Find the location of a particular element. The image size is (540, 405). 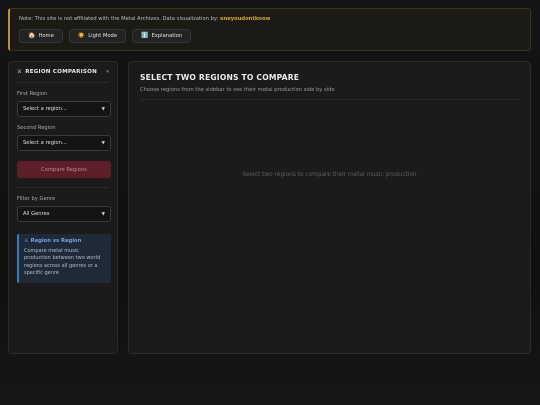

genre-filter-value: All Genres is located at coordinates (36, 214).